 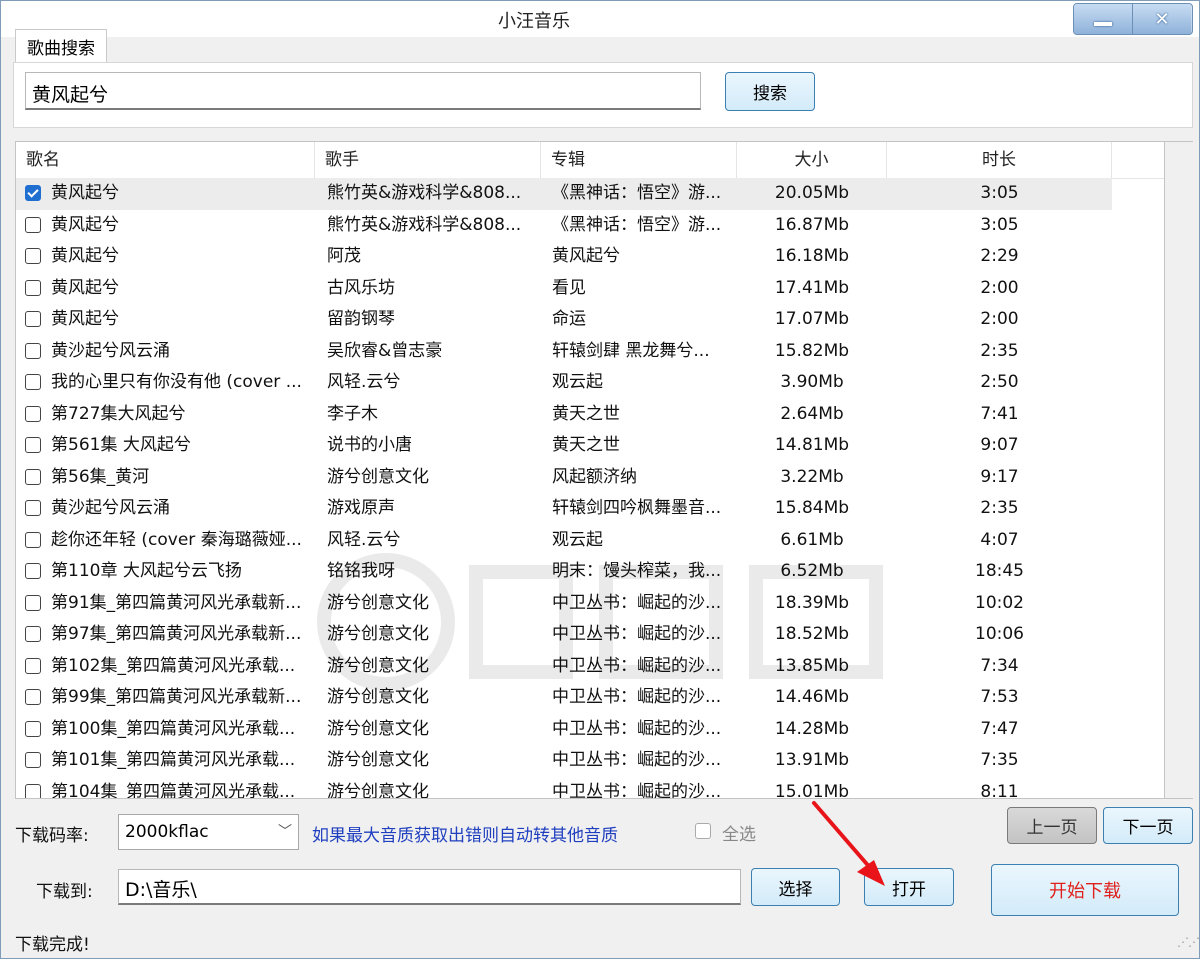 I want to click on minimize-icon, so click(x=1103, y=24).